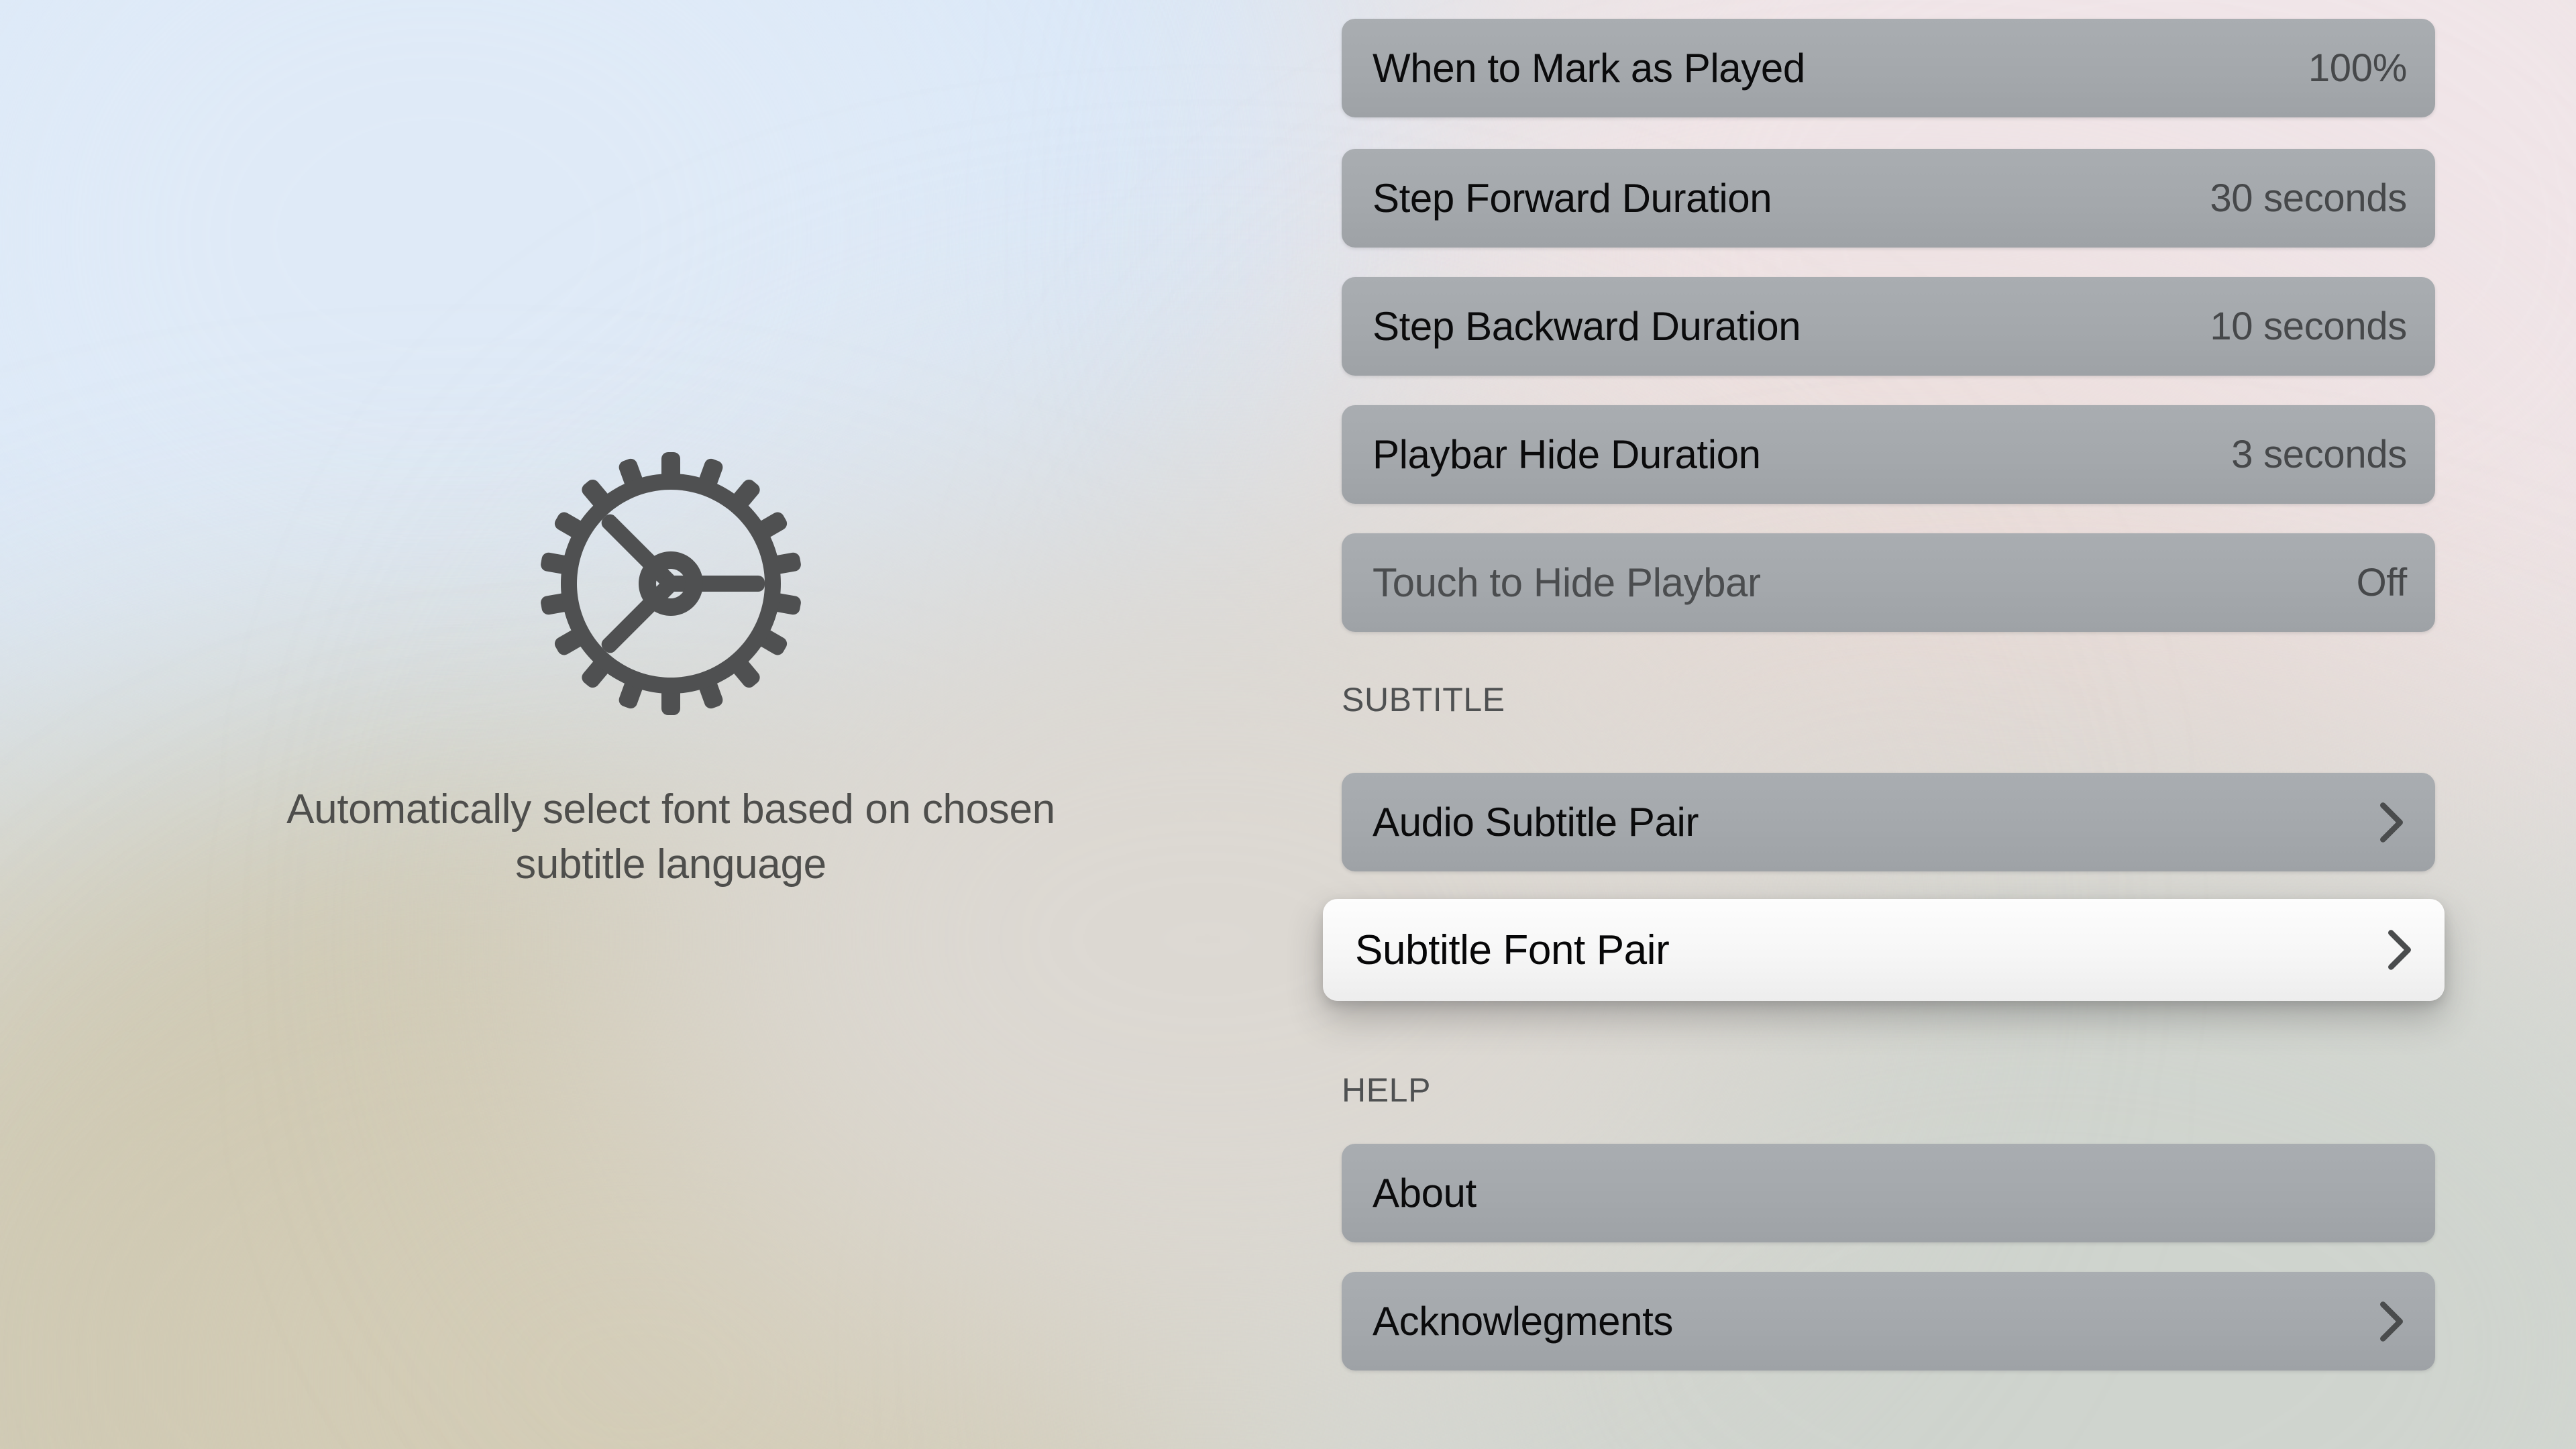  Describe the element at coordinates (1523, 1321) in the screenshot. I see `settings-row-label: Acknowlegments` at that location.